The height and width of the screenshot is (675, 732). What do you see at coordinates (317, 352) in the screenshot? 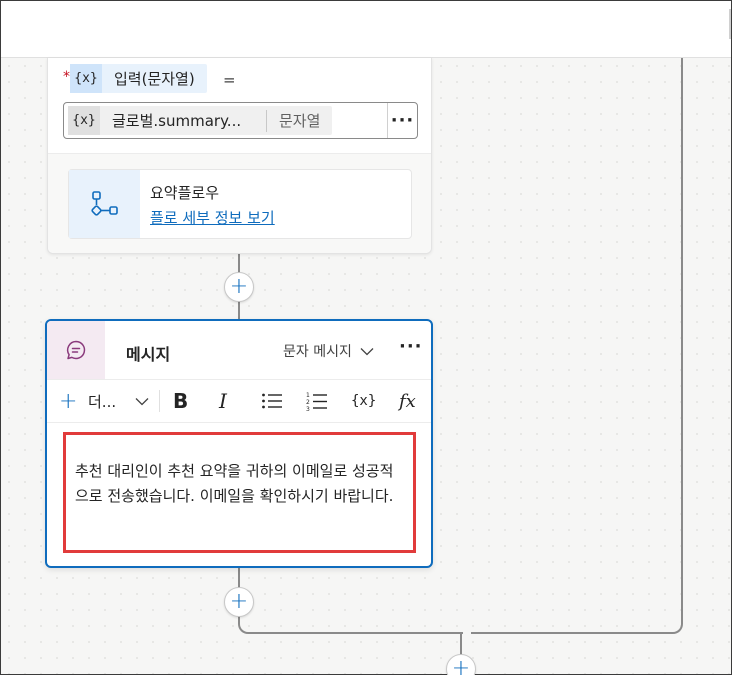
I see `message-type-label: 문자 메시지` at bounding box center [317, 352].